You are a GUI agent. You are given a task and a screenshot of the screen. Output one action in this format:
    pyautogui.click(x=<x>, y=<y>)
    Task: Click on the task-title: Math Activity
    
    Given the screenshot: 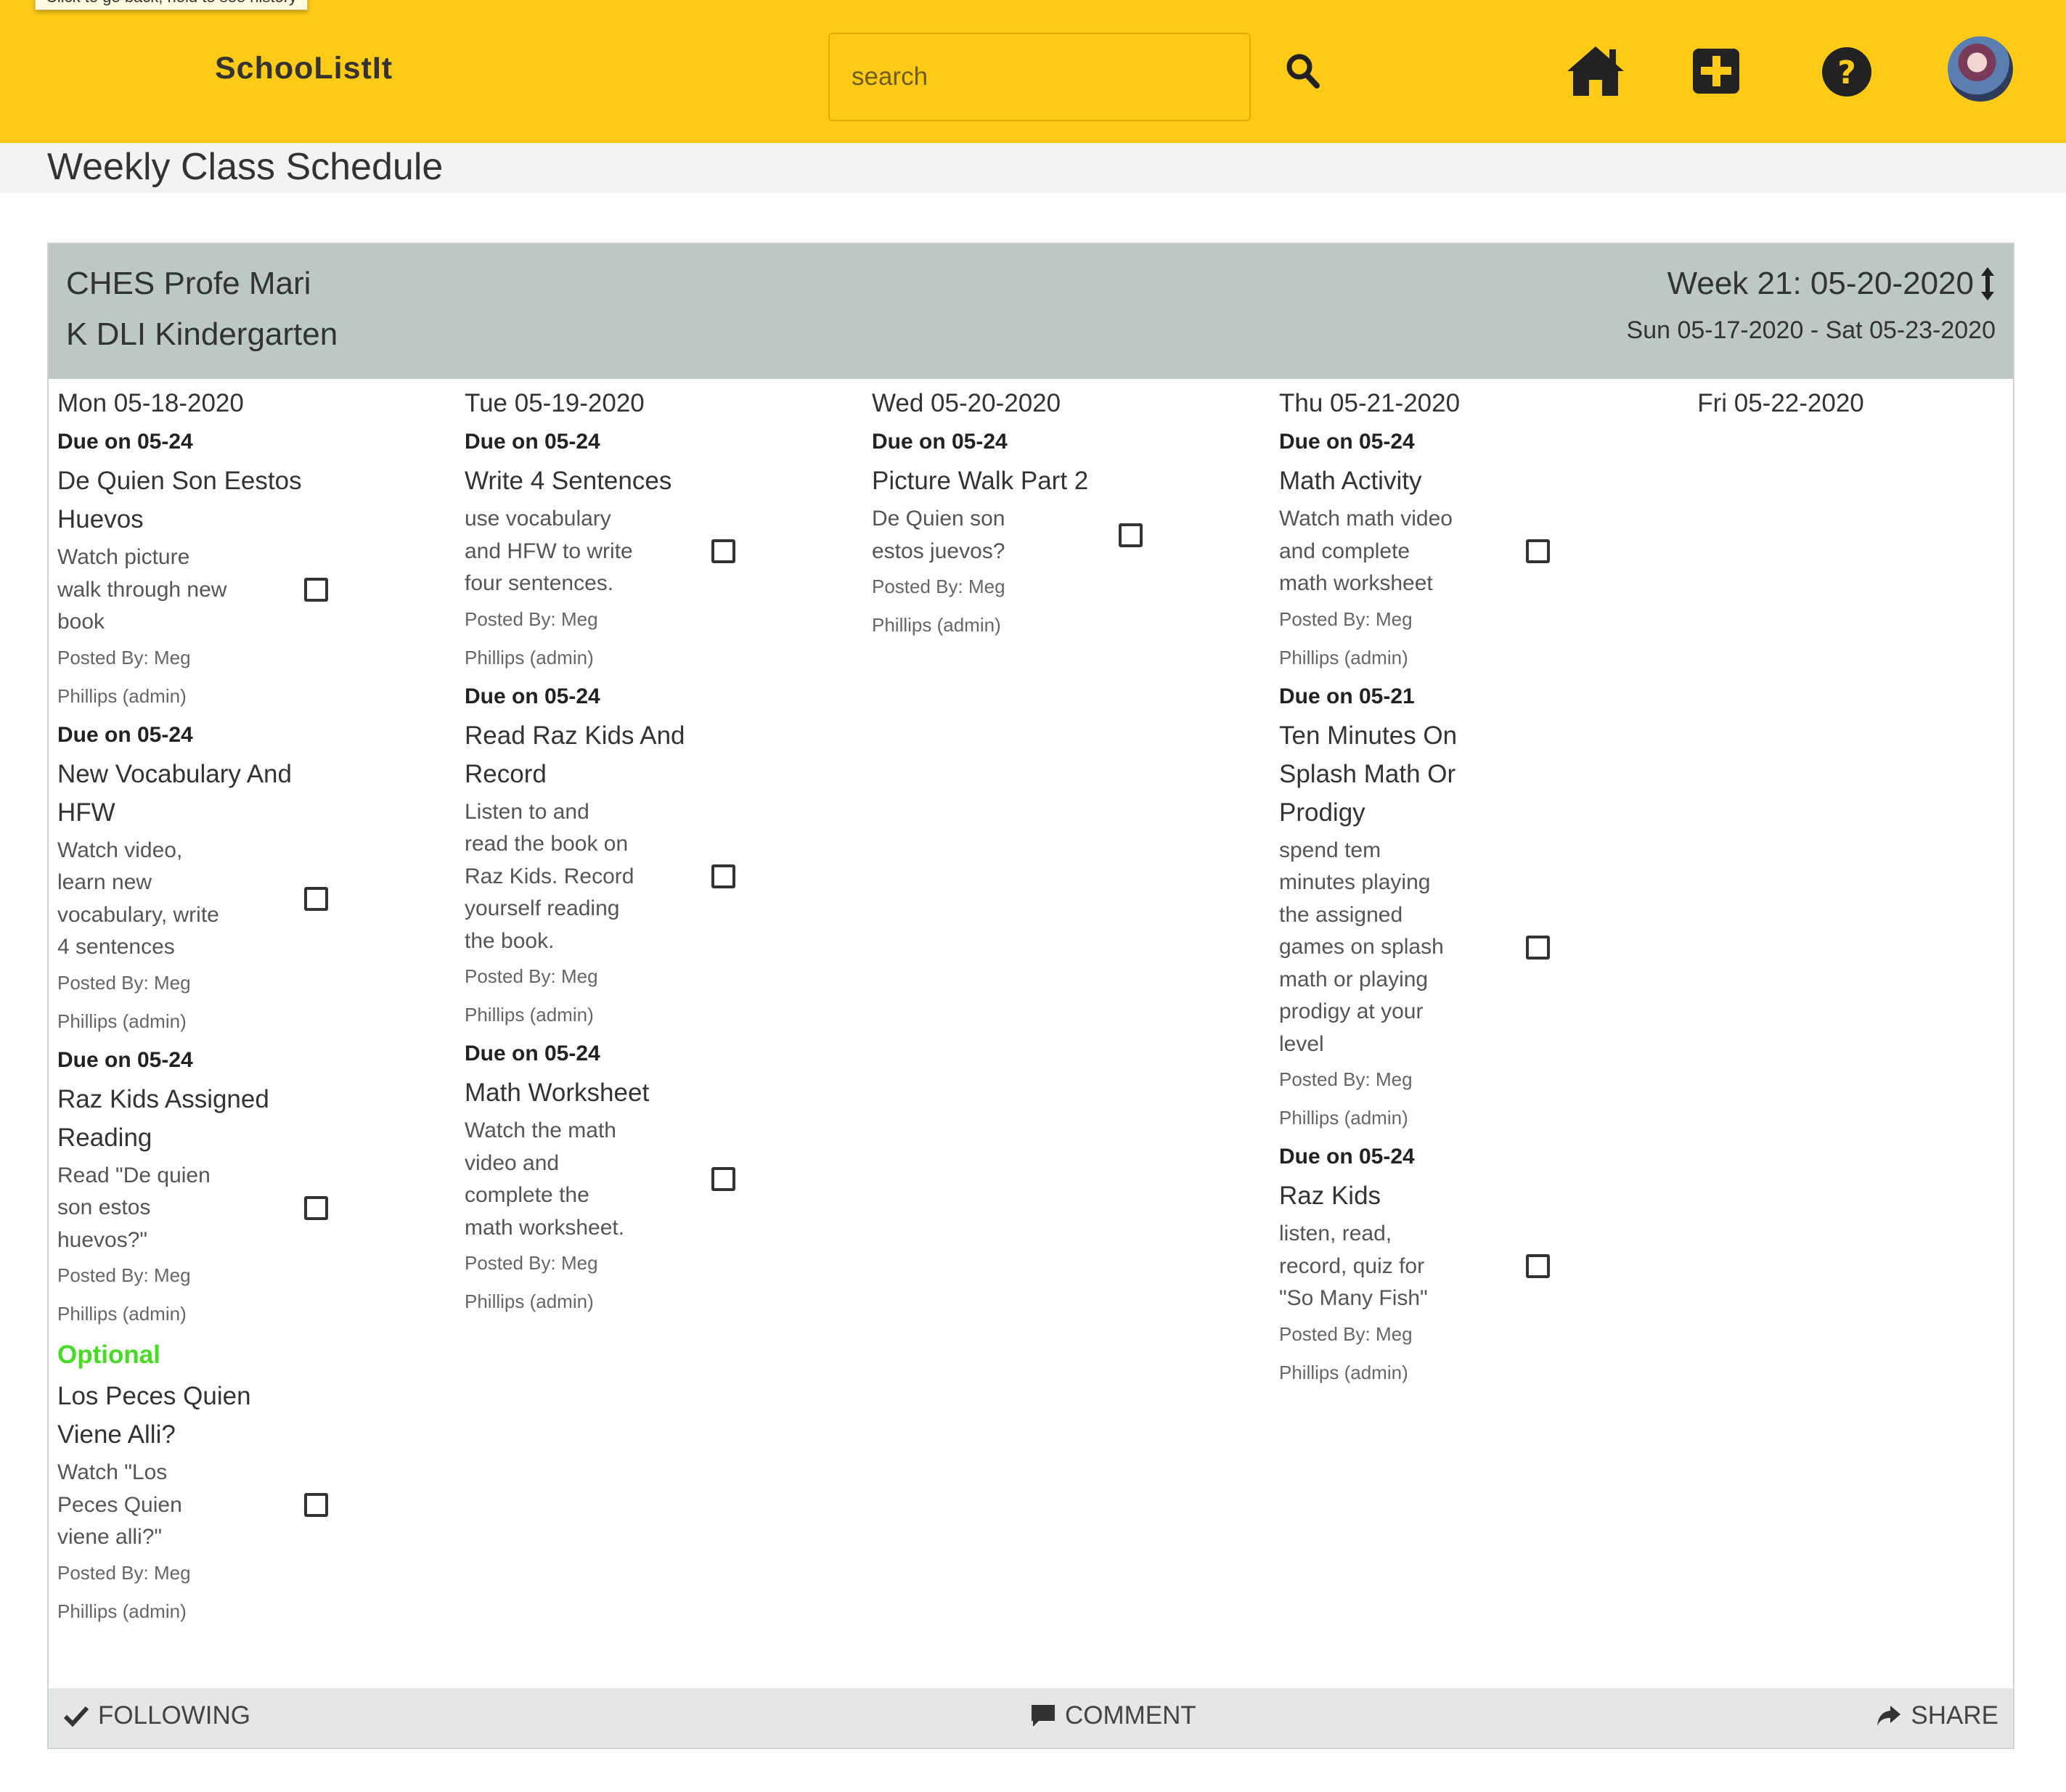 What is the action you would take?
    pyautogui.click(x=1409, y=481)
    